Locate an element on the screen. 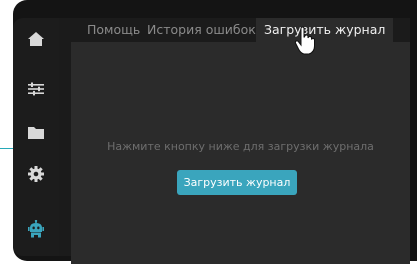 The image size is (417, 264). gear-icon is located at coordinates (36, 174).